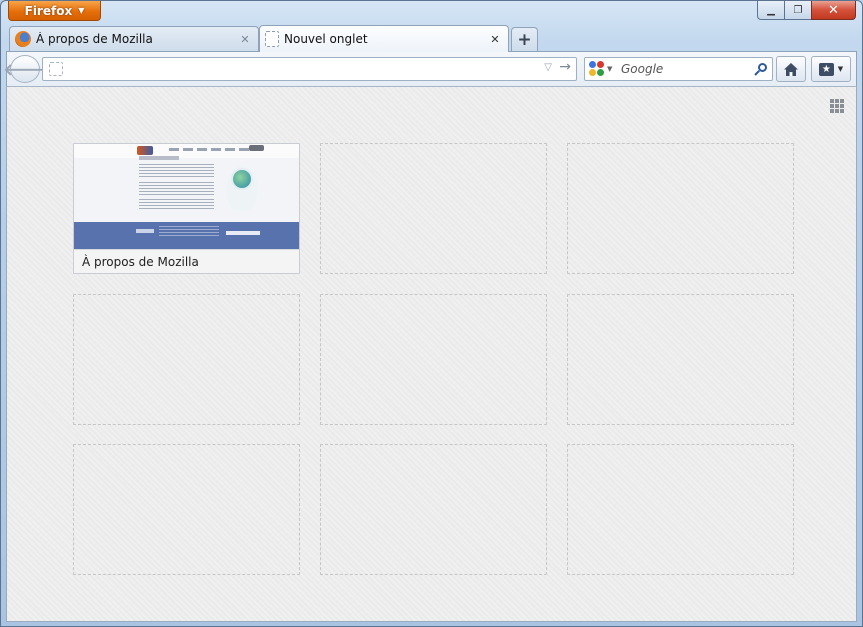  What do you see at coordinates (186, 261) in the screenshot?
I see `site-tile-title: À propos de Mozilla` at bounding box center [186, 261].